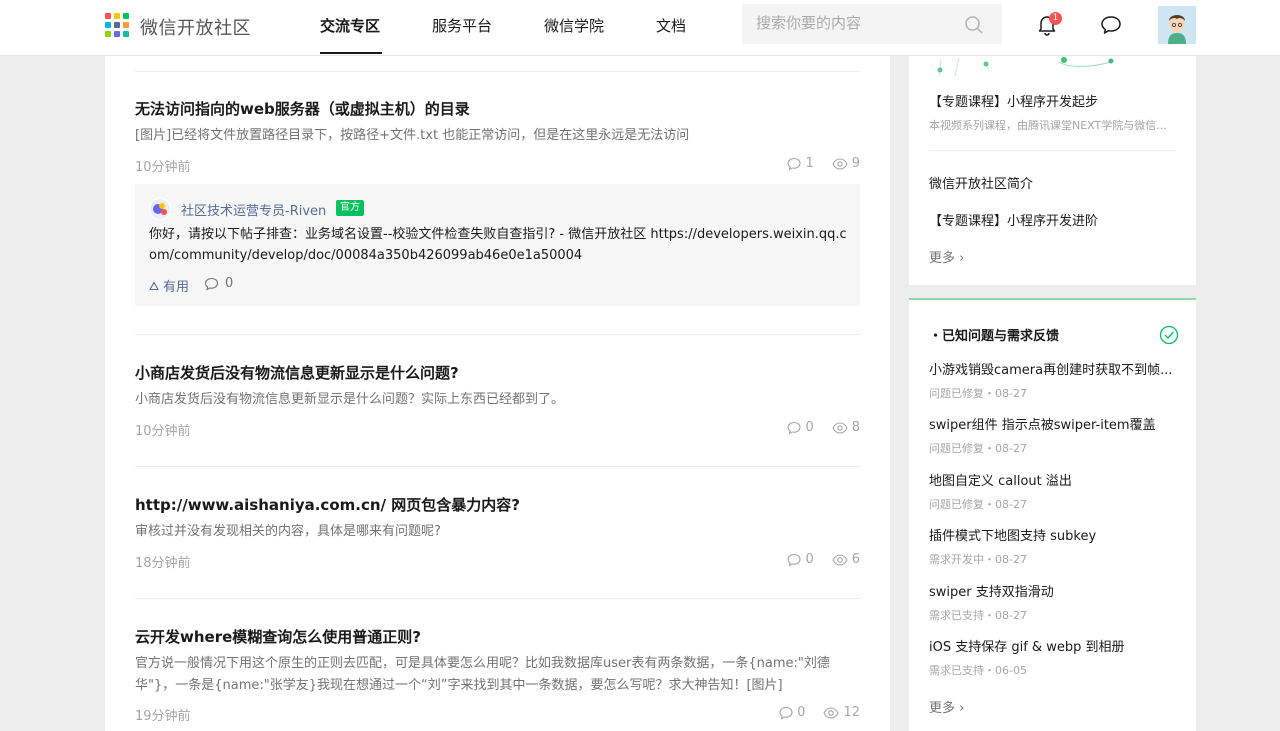 The height and width of the screenshot is (731, 1280). Describe the element at coordinates (195, 27) in the screenshot. I see `site-name: 微信开放社区` at that location.